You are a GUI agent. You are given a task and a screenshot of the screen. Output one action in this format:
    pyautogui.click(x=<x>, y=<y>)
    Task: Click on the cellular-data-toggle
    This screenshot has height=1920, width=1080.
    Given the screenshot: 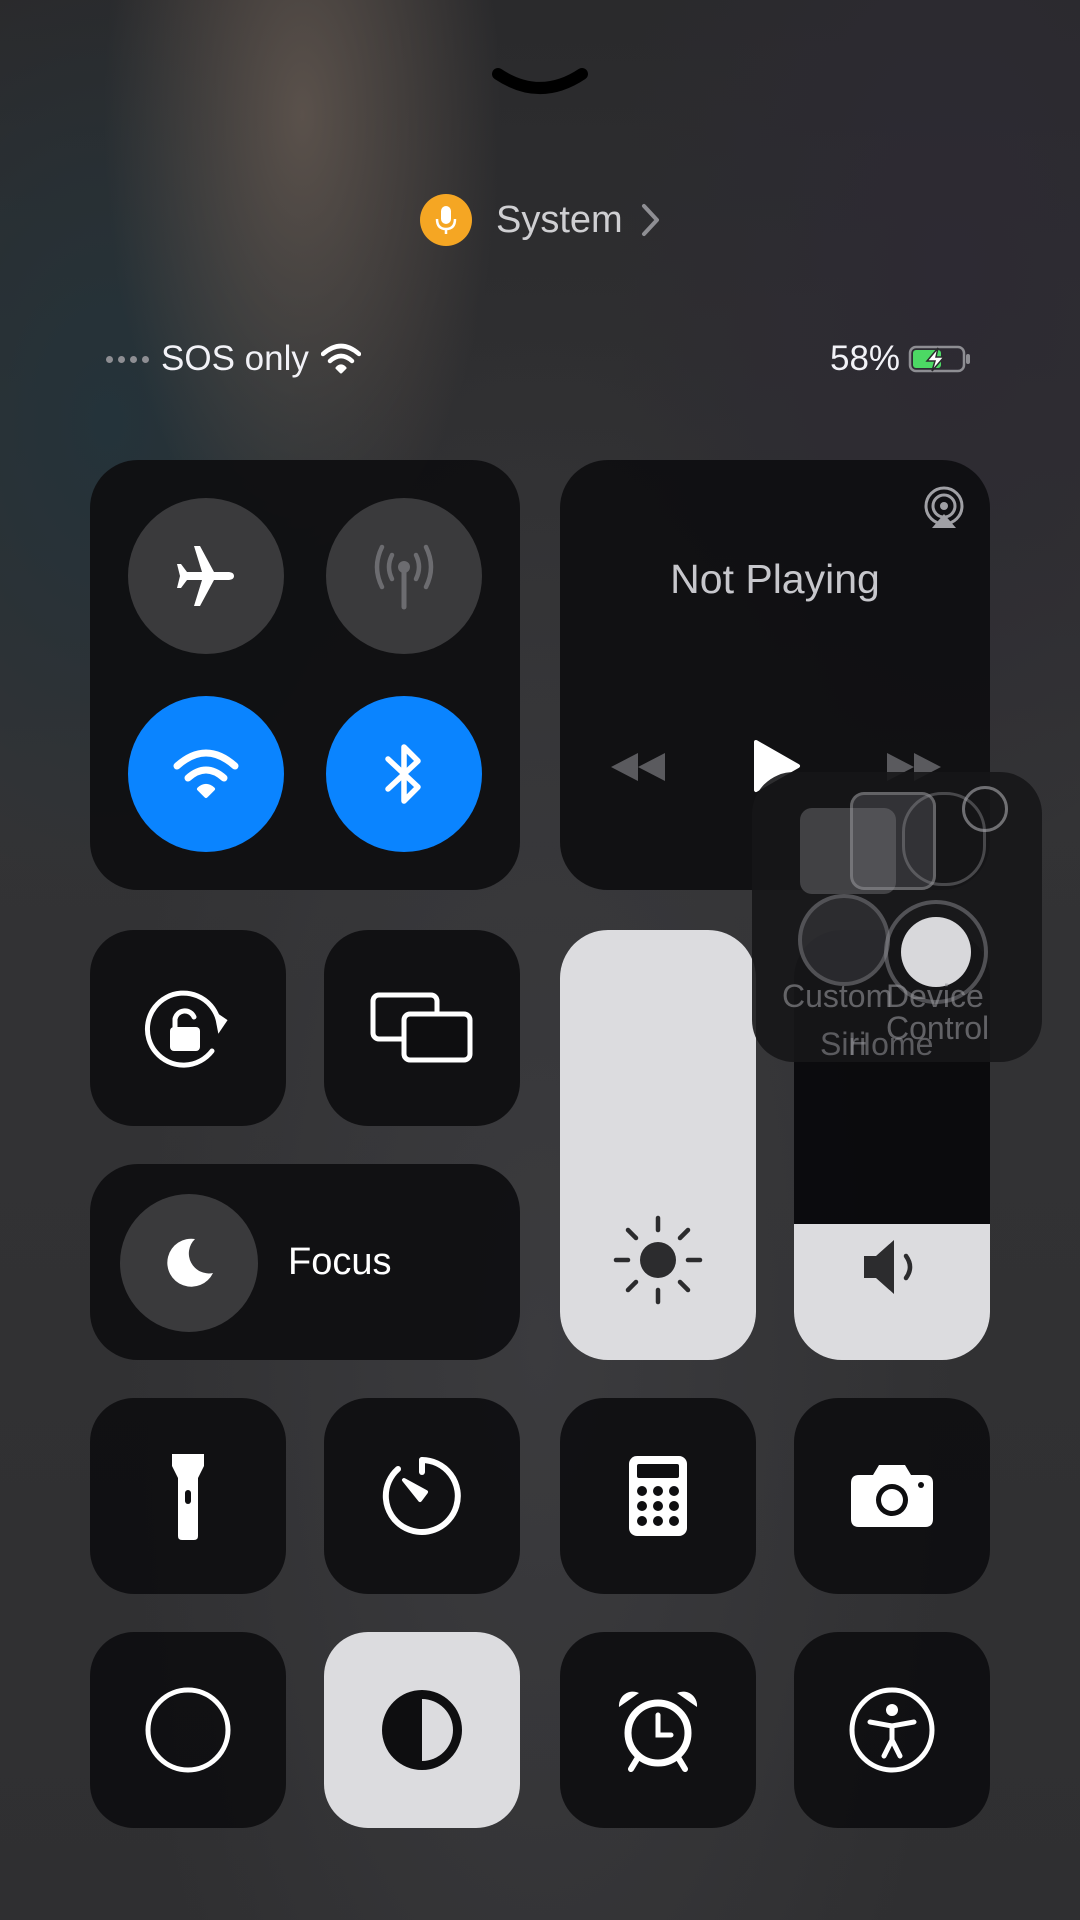 What is the action you would take?
    pyautogui.click(x=404, y=576)
    